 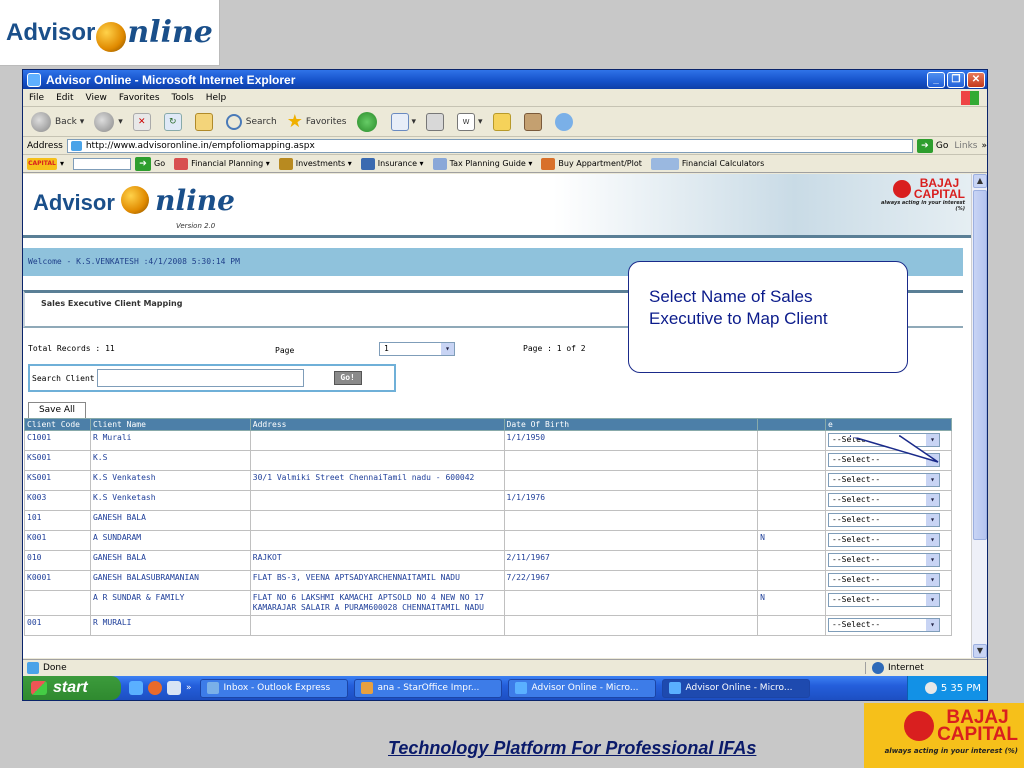 I want to click on close-button: ✕, so click(x=976, y=79).